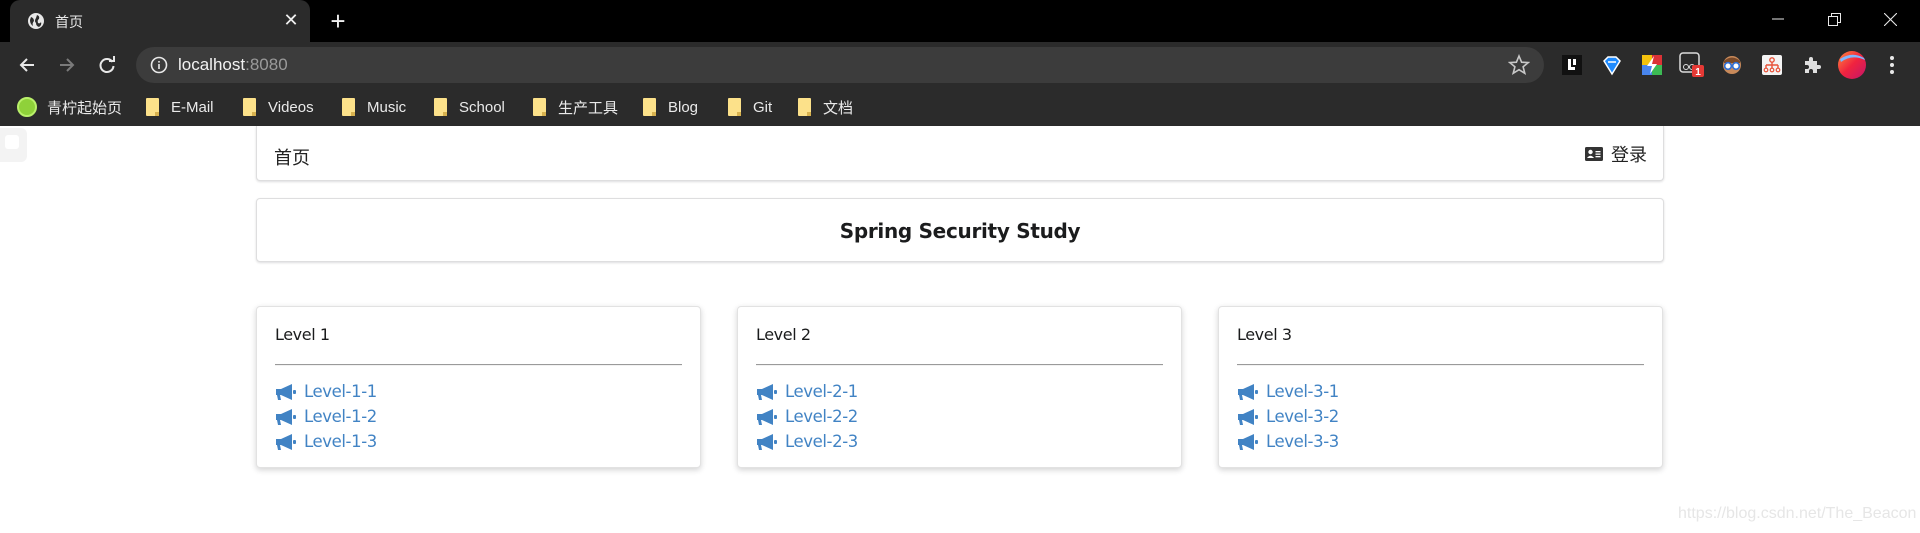 The width and height of the screenshot is (1920, 533). I want to click on more-menu-icon, so click(1892, 65).